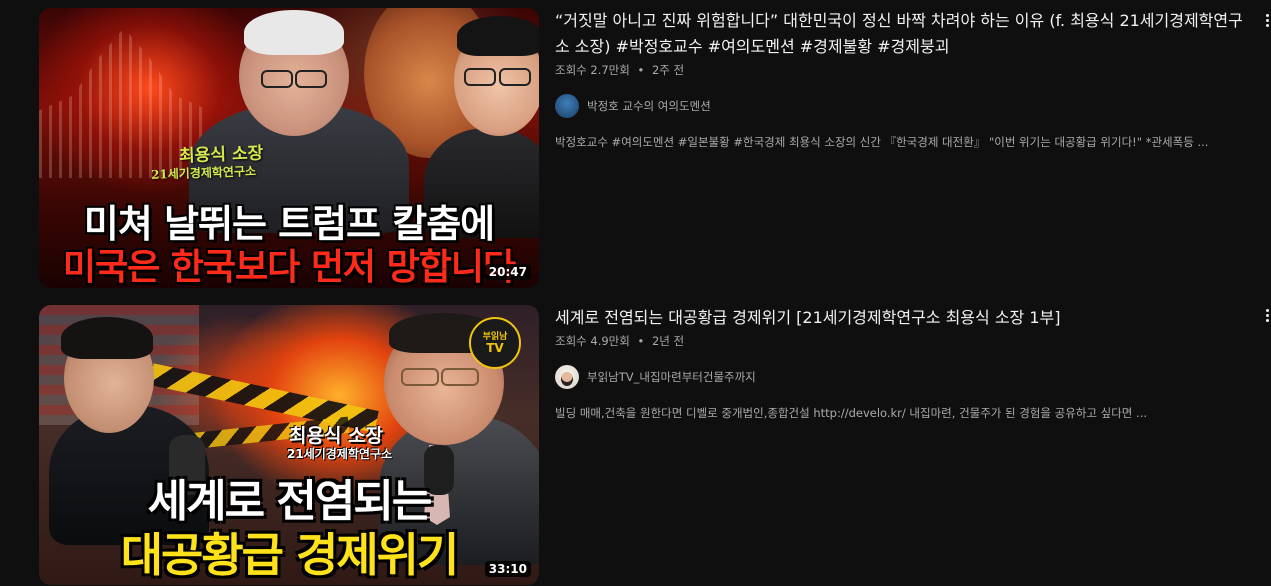 Image resolution: width=1271 pixels, height=586 pixels. I want to click on upload-age: 2주 전, so click(668, 70).